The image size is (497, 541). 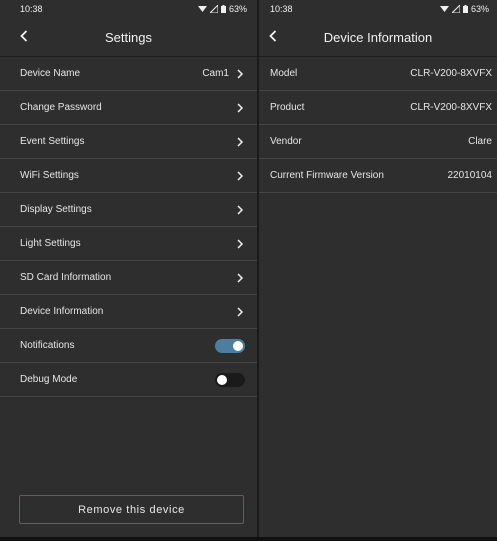 I want to click on row-label: Notifications, so click(x=47, y=345).